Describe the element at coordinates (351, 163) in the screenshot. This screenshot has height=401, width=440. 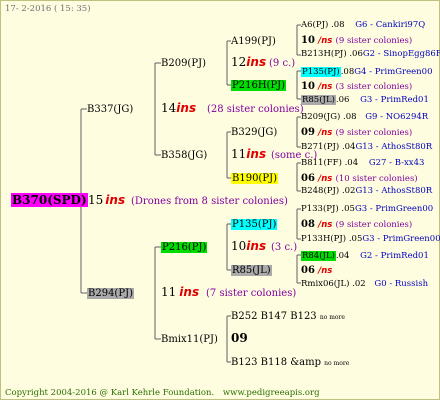
I see `g4-6-val: .04` at that location.